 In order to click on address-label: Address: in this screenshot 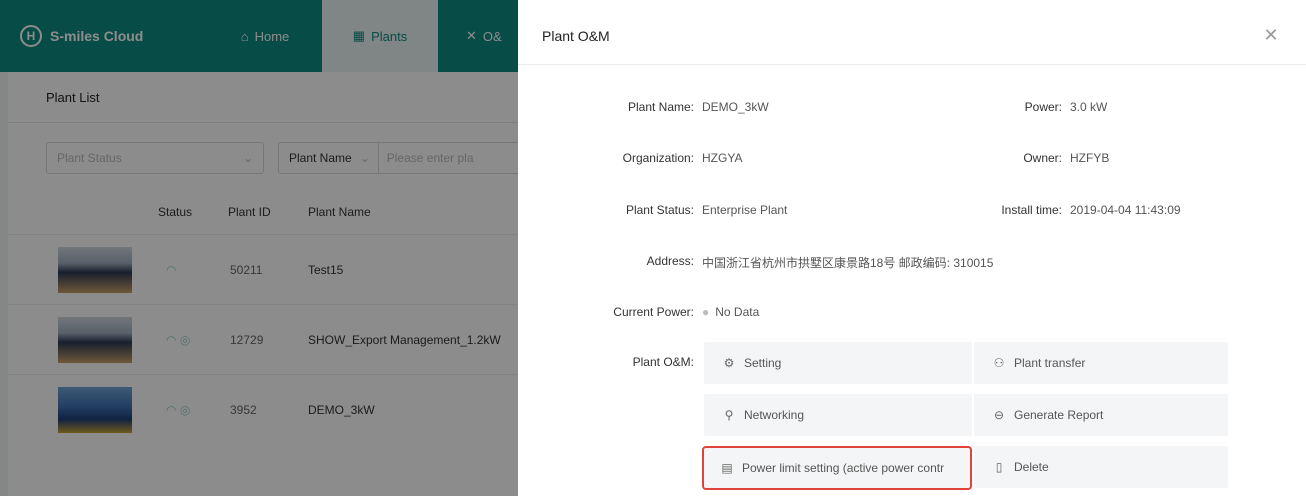, I will do `click(670, 261)`.